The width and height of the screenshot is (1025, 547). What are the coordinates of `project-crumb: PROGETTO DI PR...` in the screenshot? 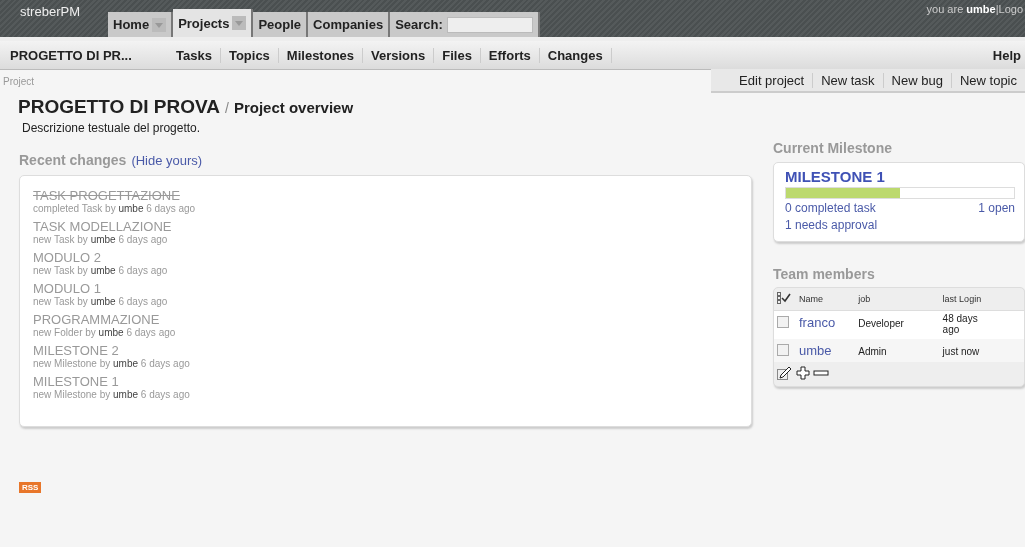 It's located at (84, 55).